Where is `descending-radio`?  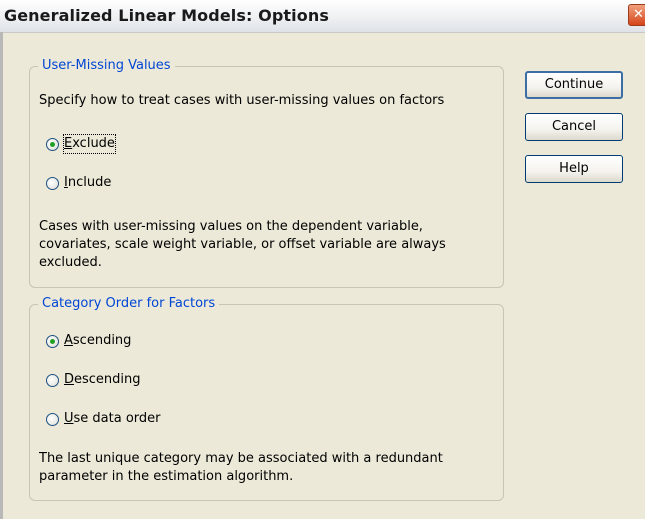
descending-radio is located at coordinates (52, 380).